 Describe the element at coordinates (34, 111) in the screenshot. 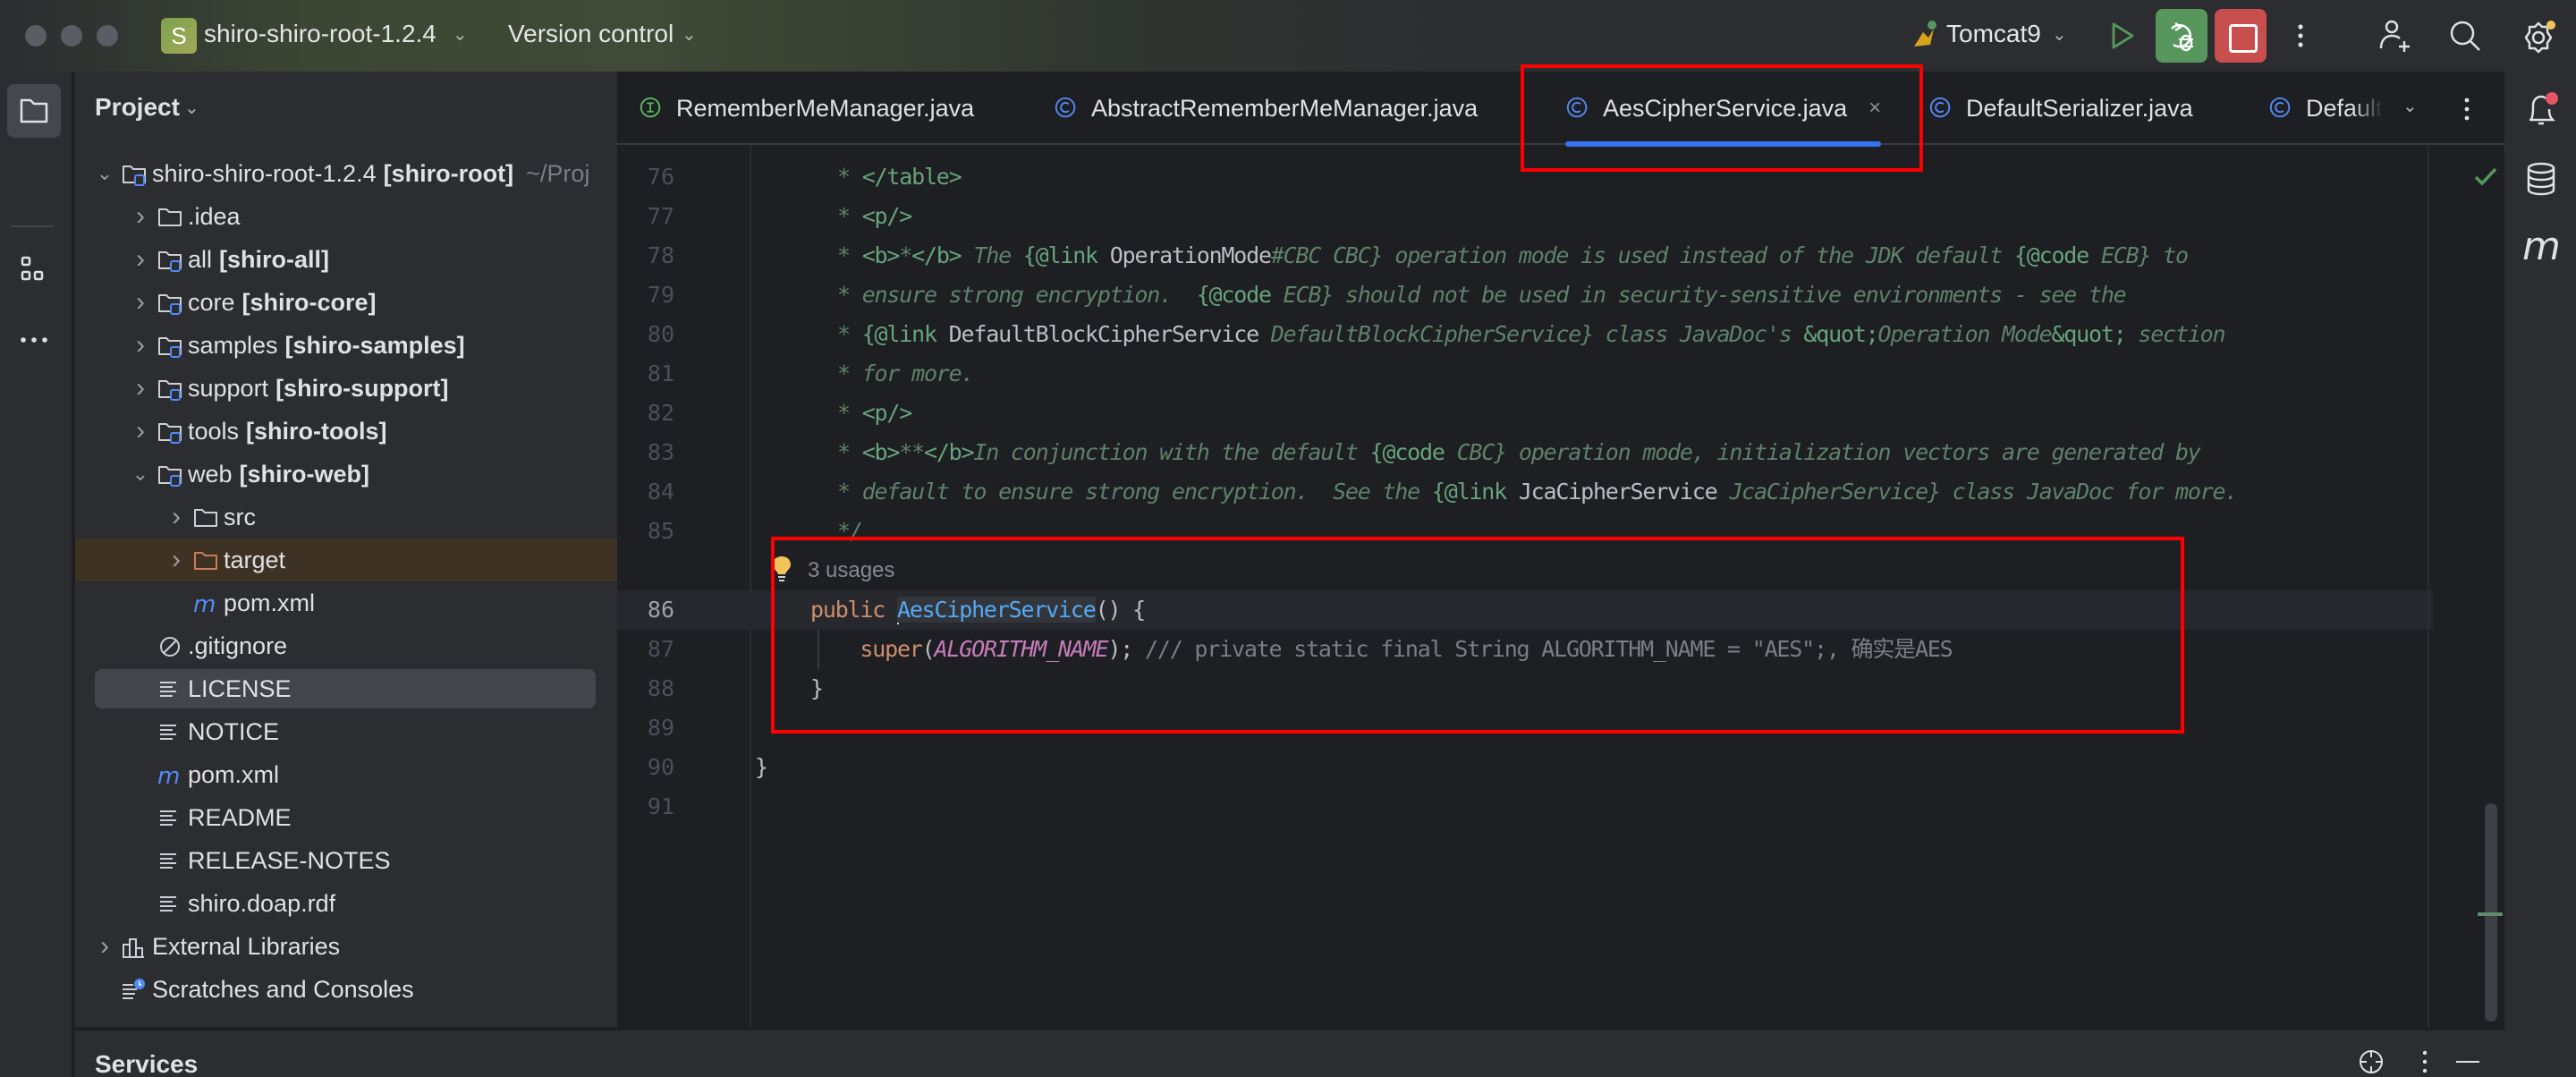

I see `project-tool-button` at that location.